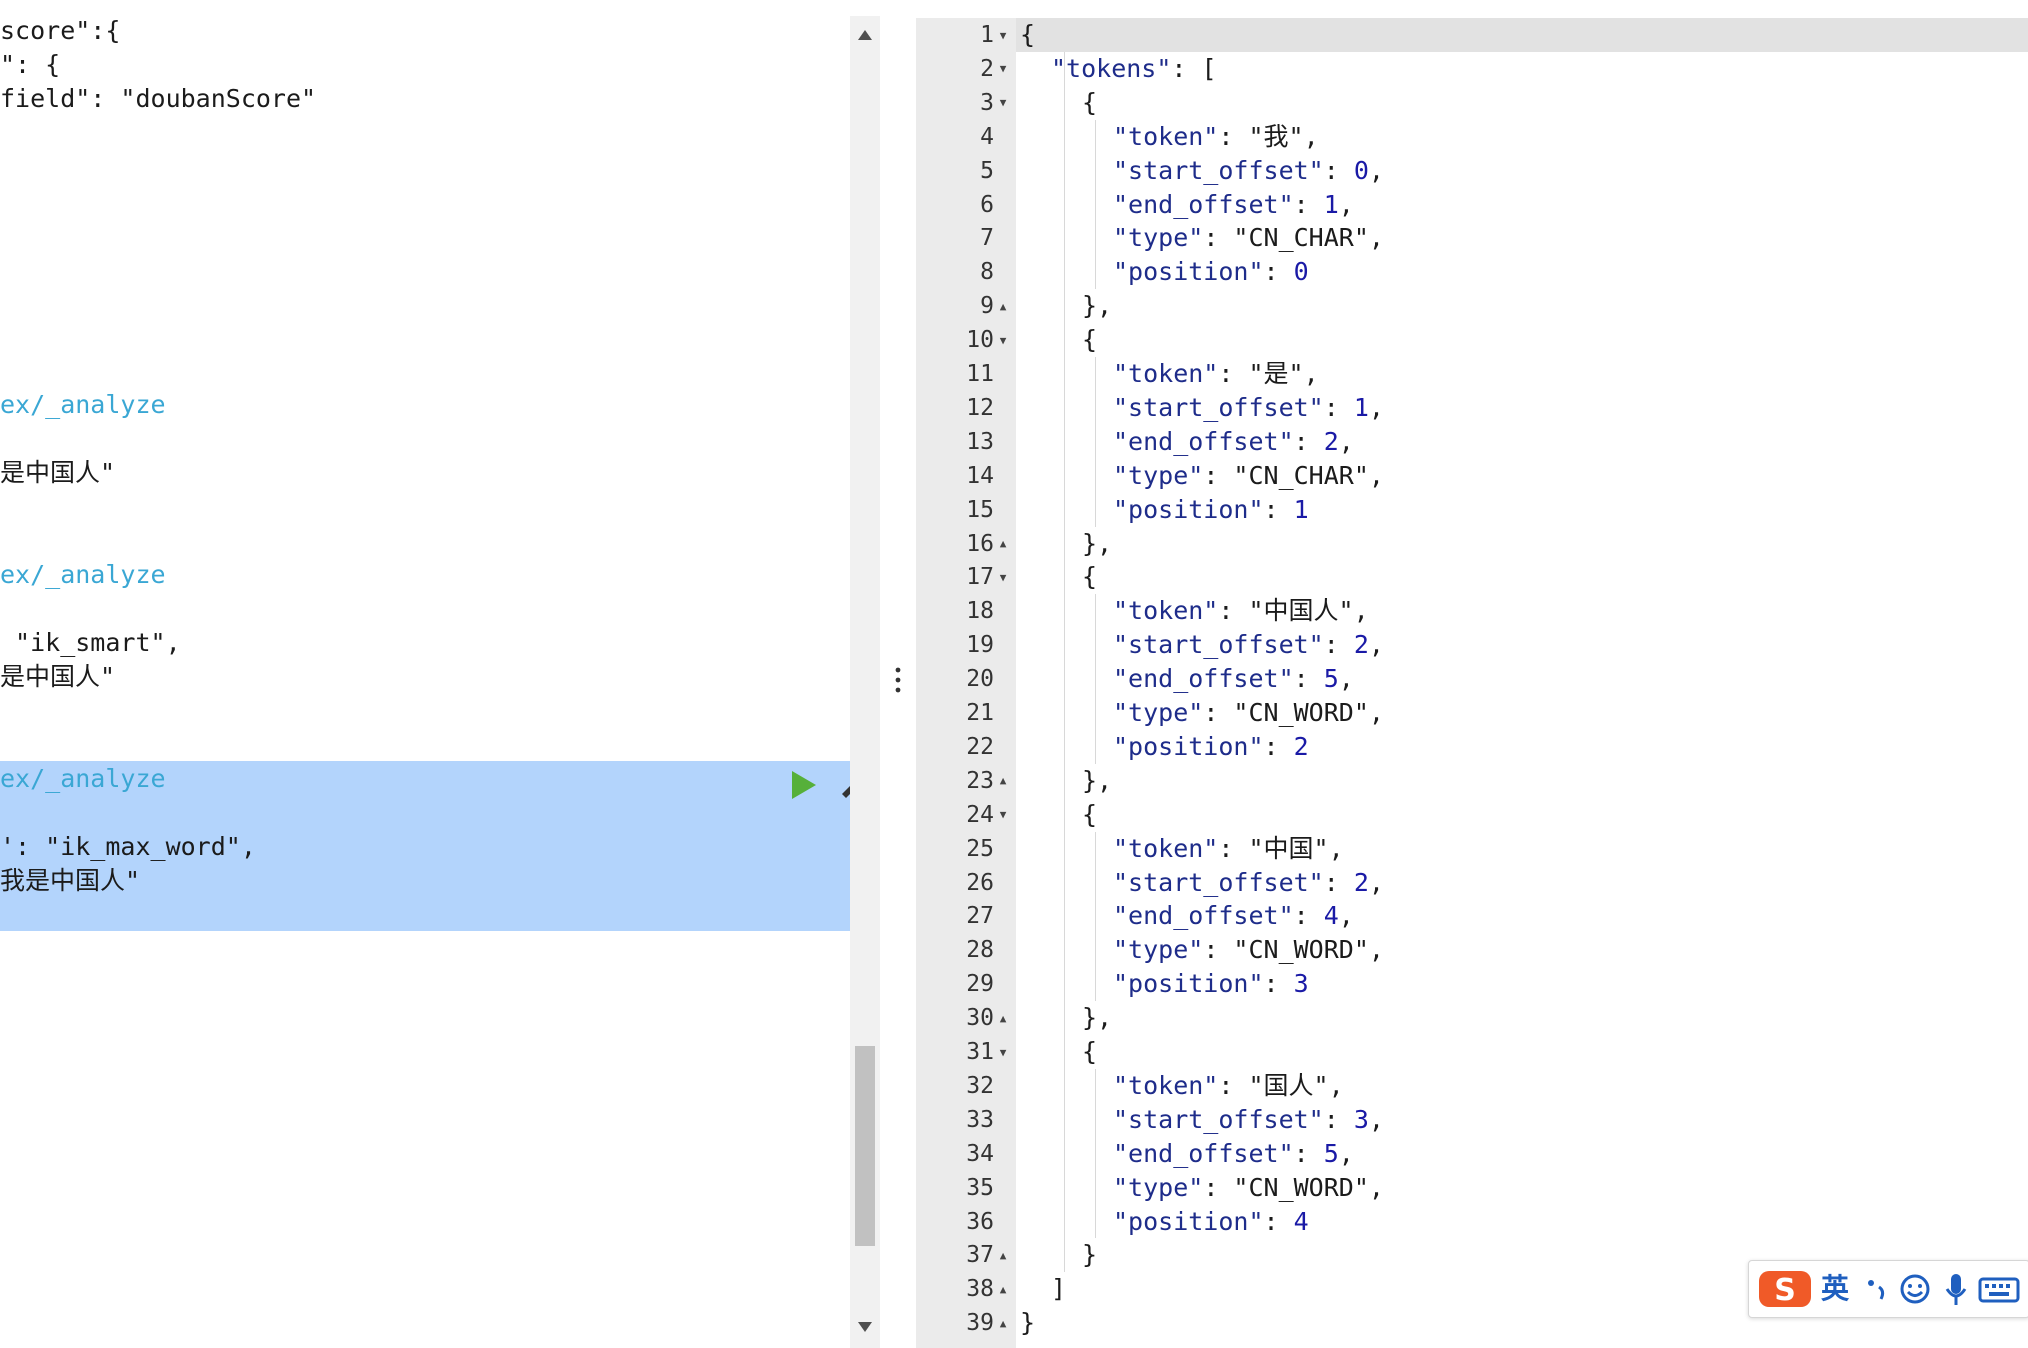 The height and width of the screenshot is (1348, 2028). What do you see at coordinates (980, 1221) in the screenshot?
I see `line-number-text: 36` at bounding box center [980, 1221].